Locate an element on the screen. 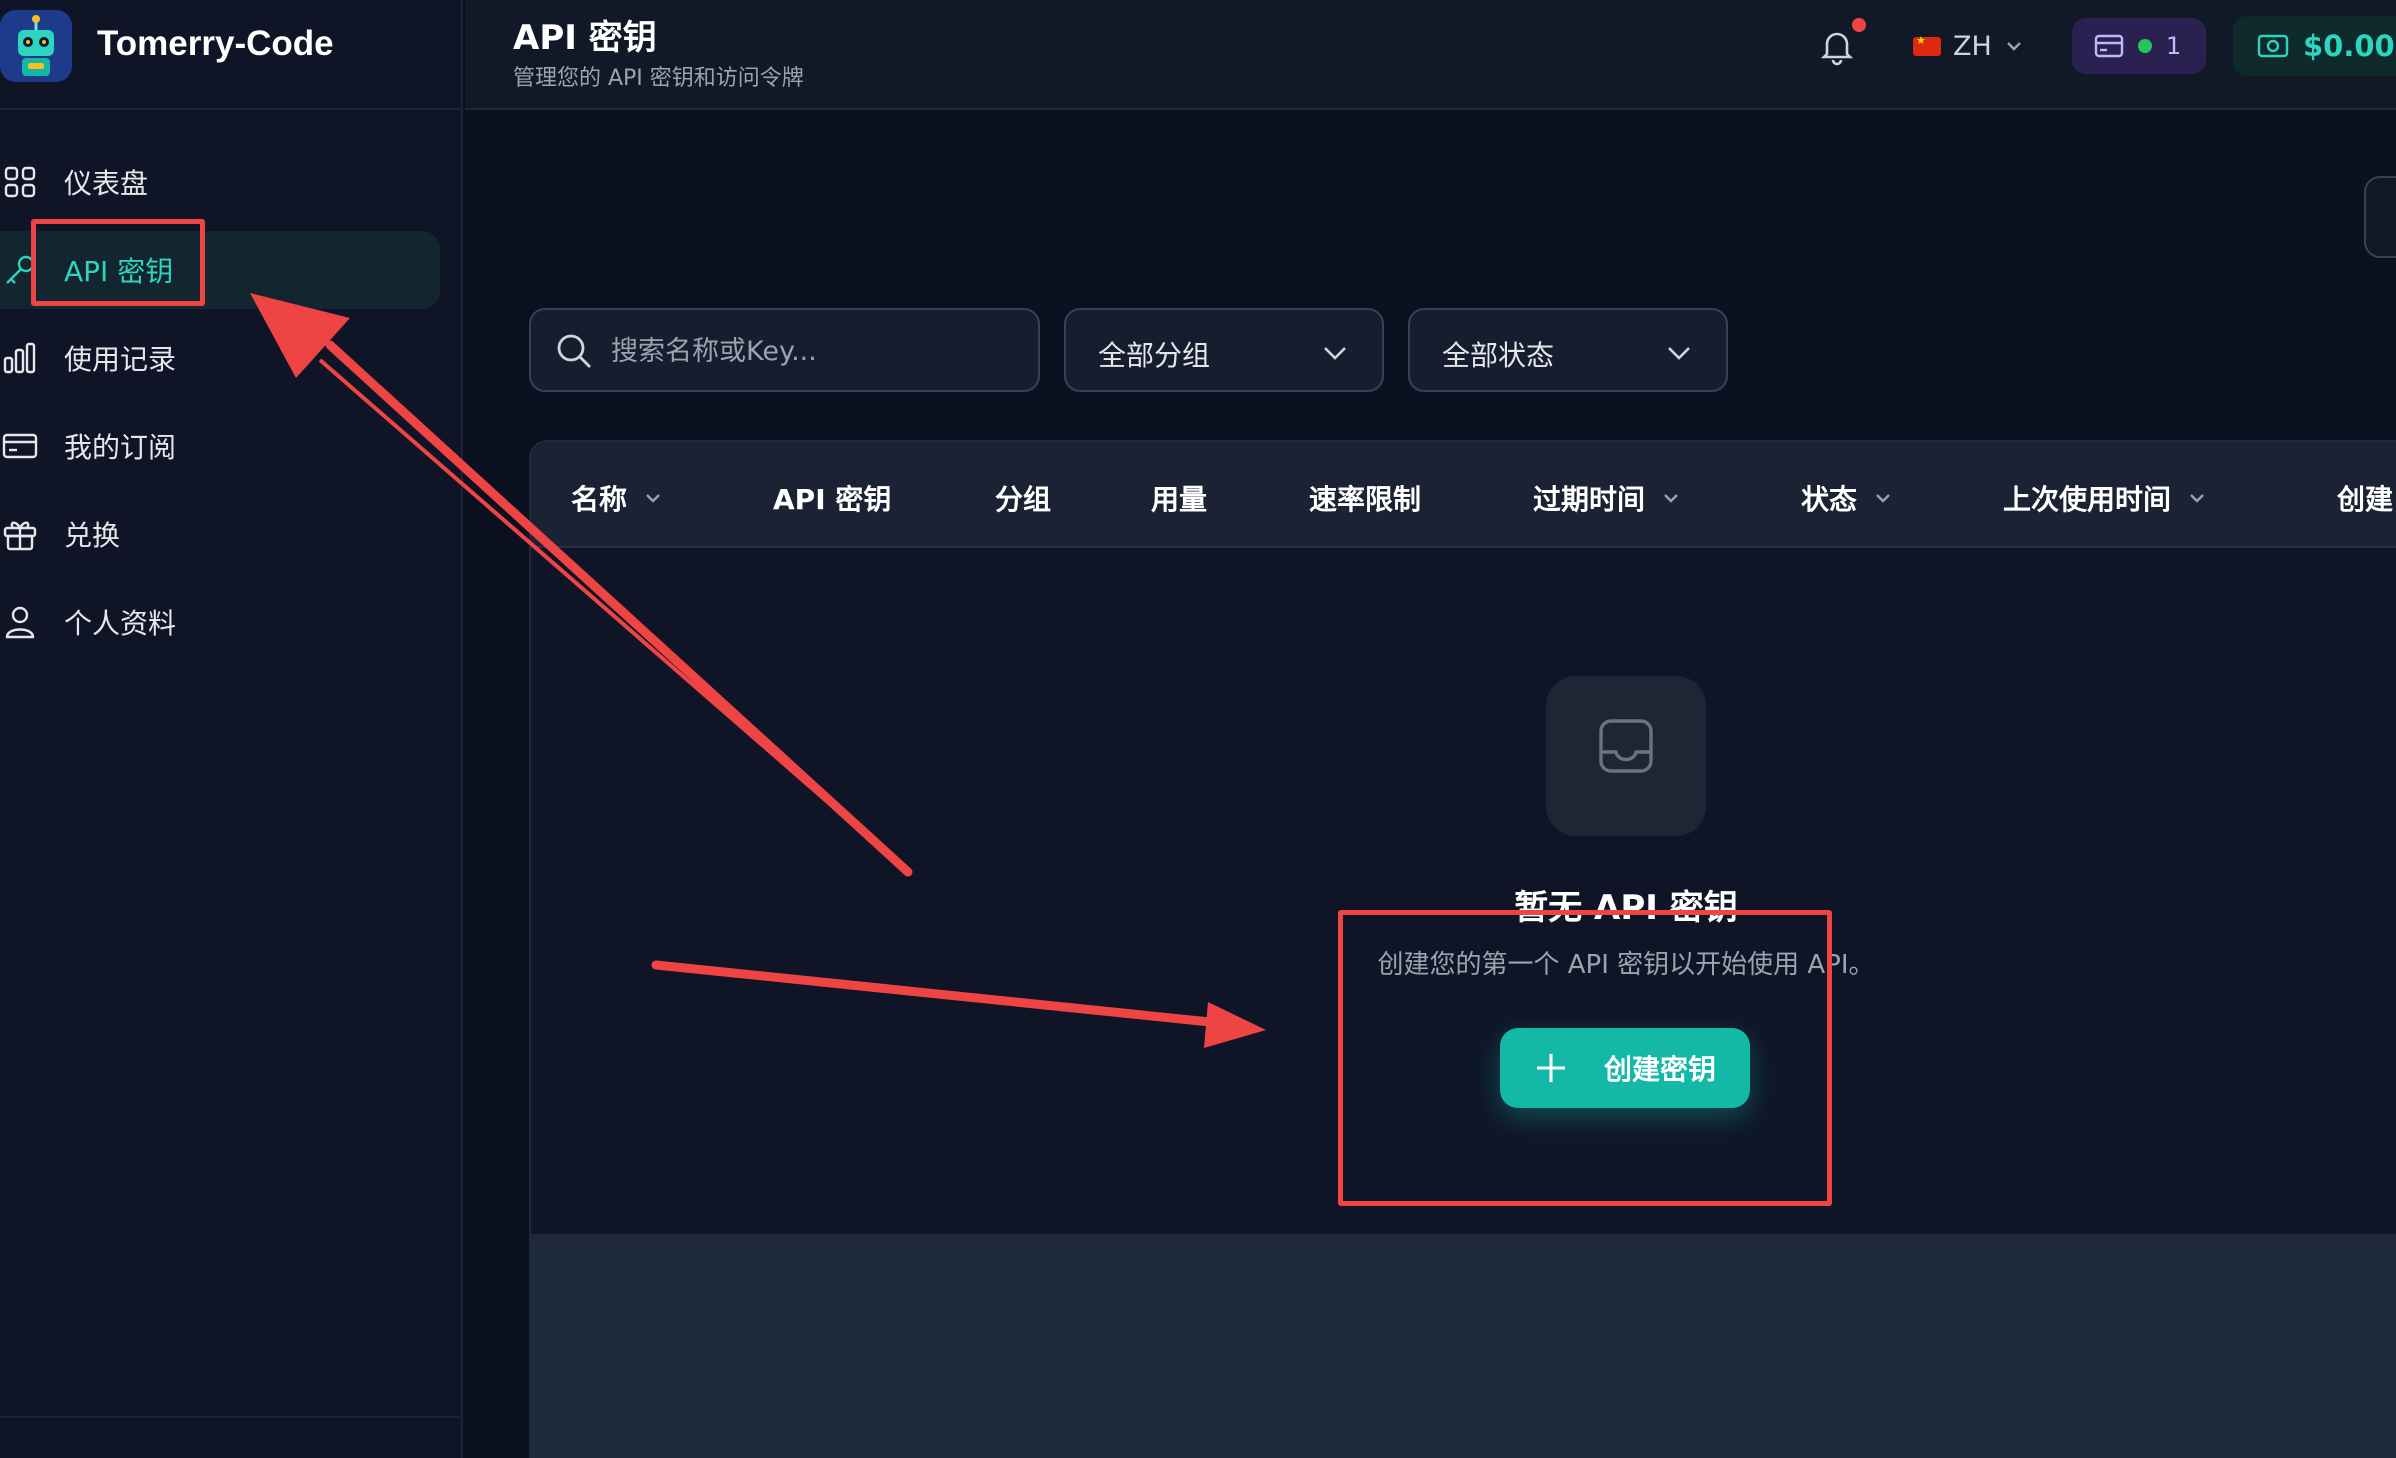 The width and height of the screenshot is (2396, 1458). bell-icon is located at coordinates (1837, 46).